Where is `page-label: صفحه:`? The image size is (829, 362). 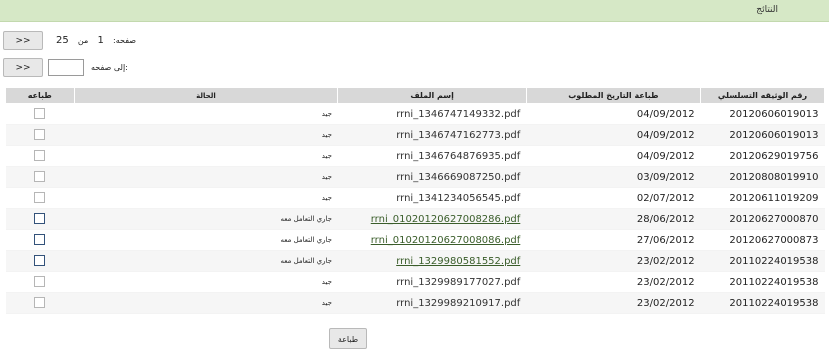
page-label: صفحه: is located at coordinates (125, 40).